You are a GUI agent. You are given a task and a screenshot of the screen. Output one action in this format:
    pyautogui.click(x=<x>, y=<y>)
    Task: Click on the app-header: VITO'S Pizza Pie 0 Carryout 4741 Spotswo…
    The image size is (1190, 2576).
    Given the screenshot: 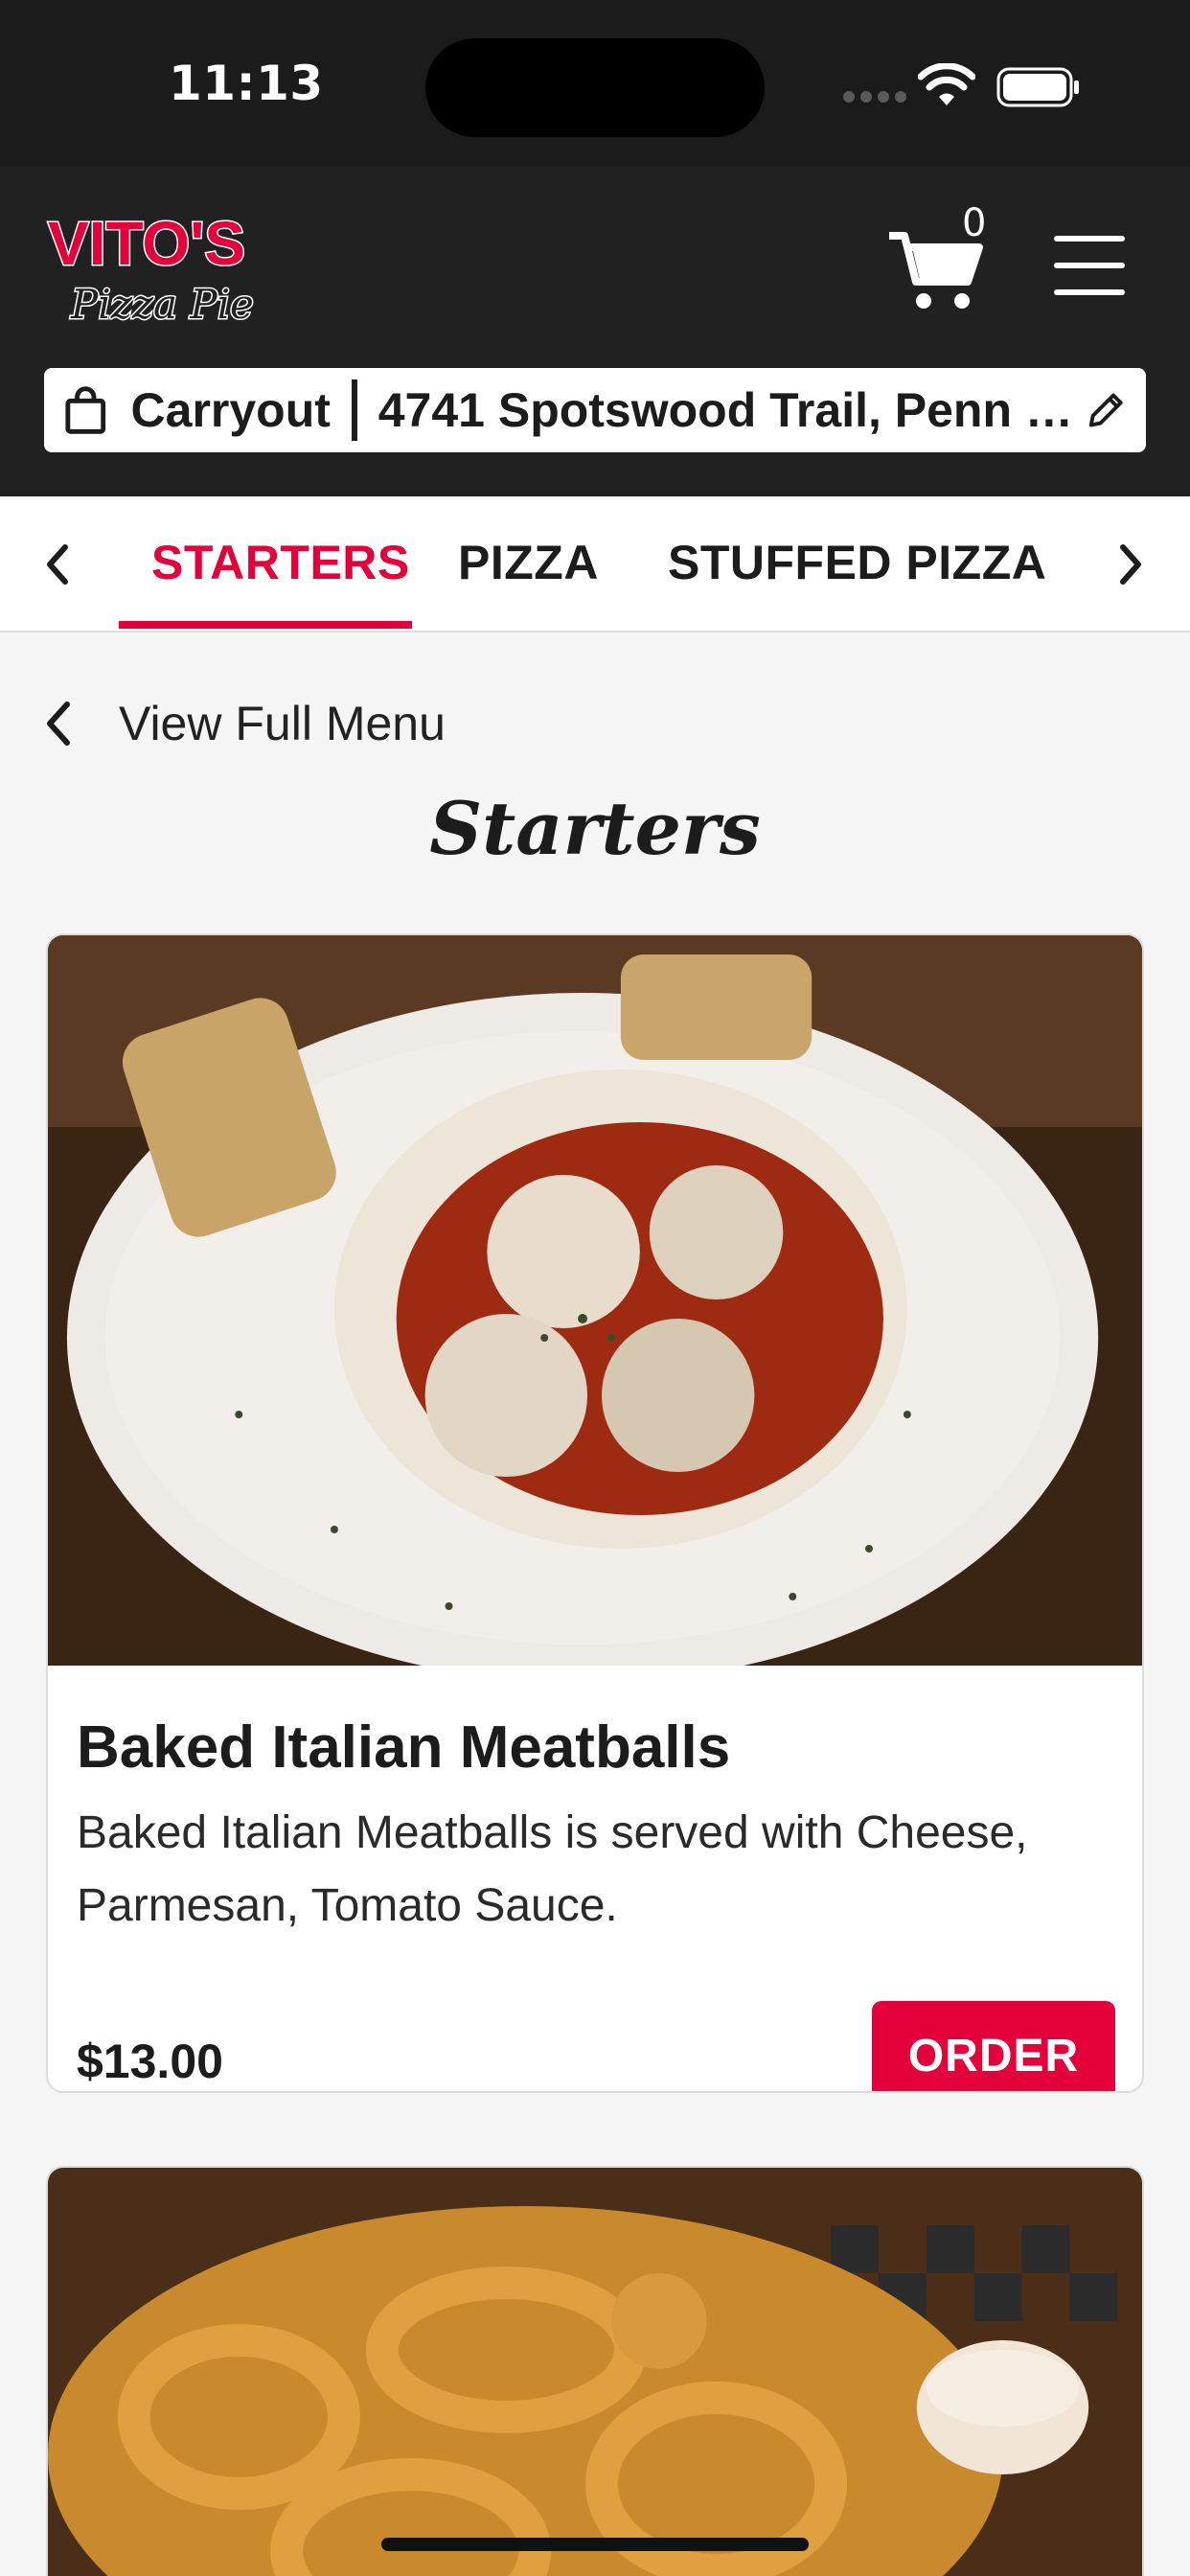 What is the action you would take?
    pyautogui.click(x=595, y=331)
    